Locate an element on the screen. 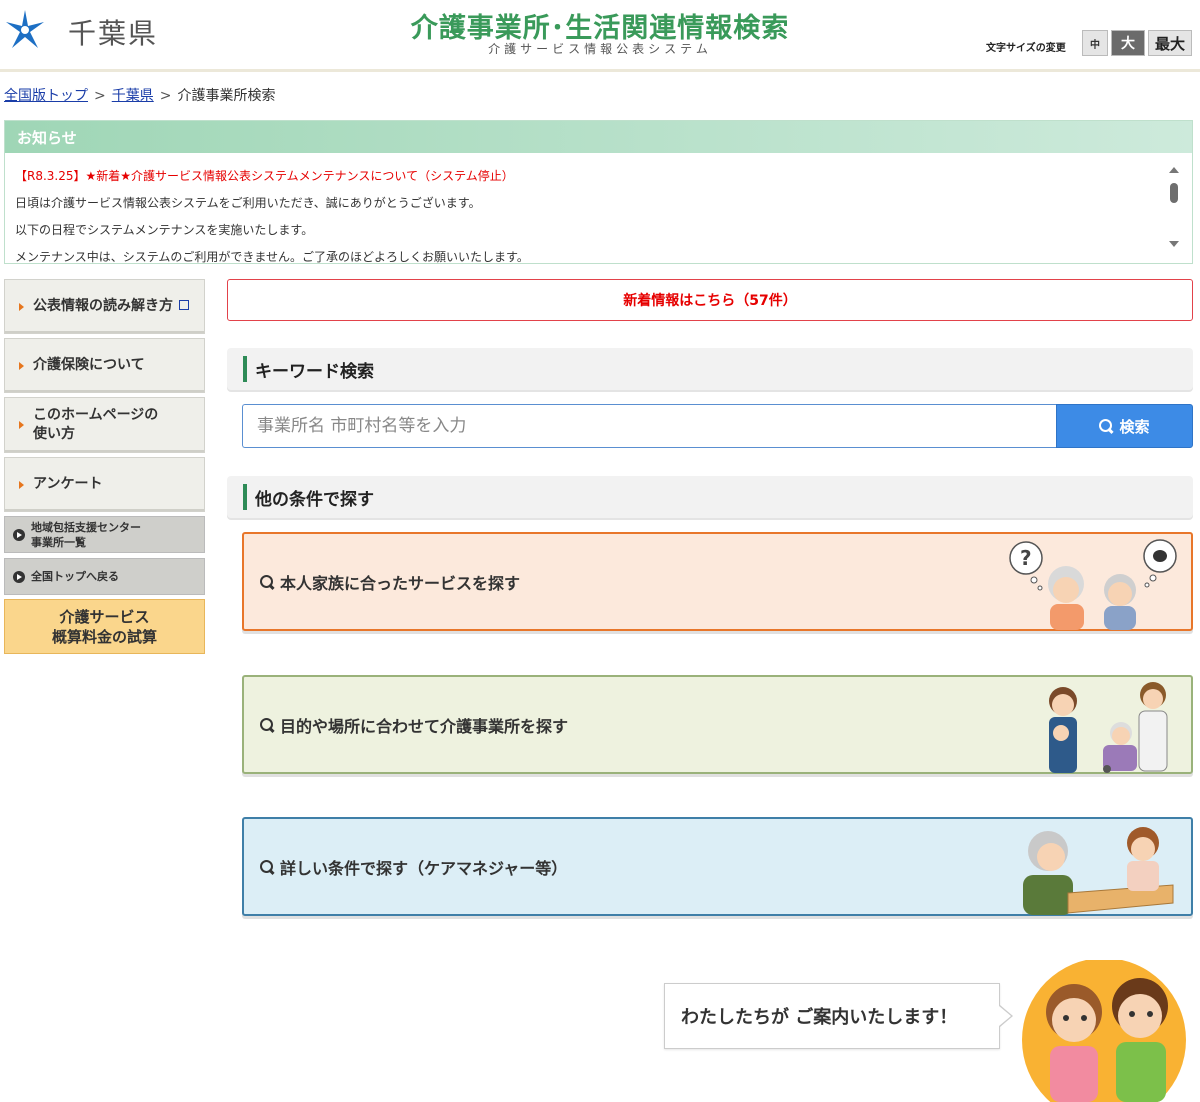 The image size is (1200, 1102). guide-characters-illustration is located at coordinates (1104, 1031).